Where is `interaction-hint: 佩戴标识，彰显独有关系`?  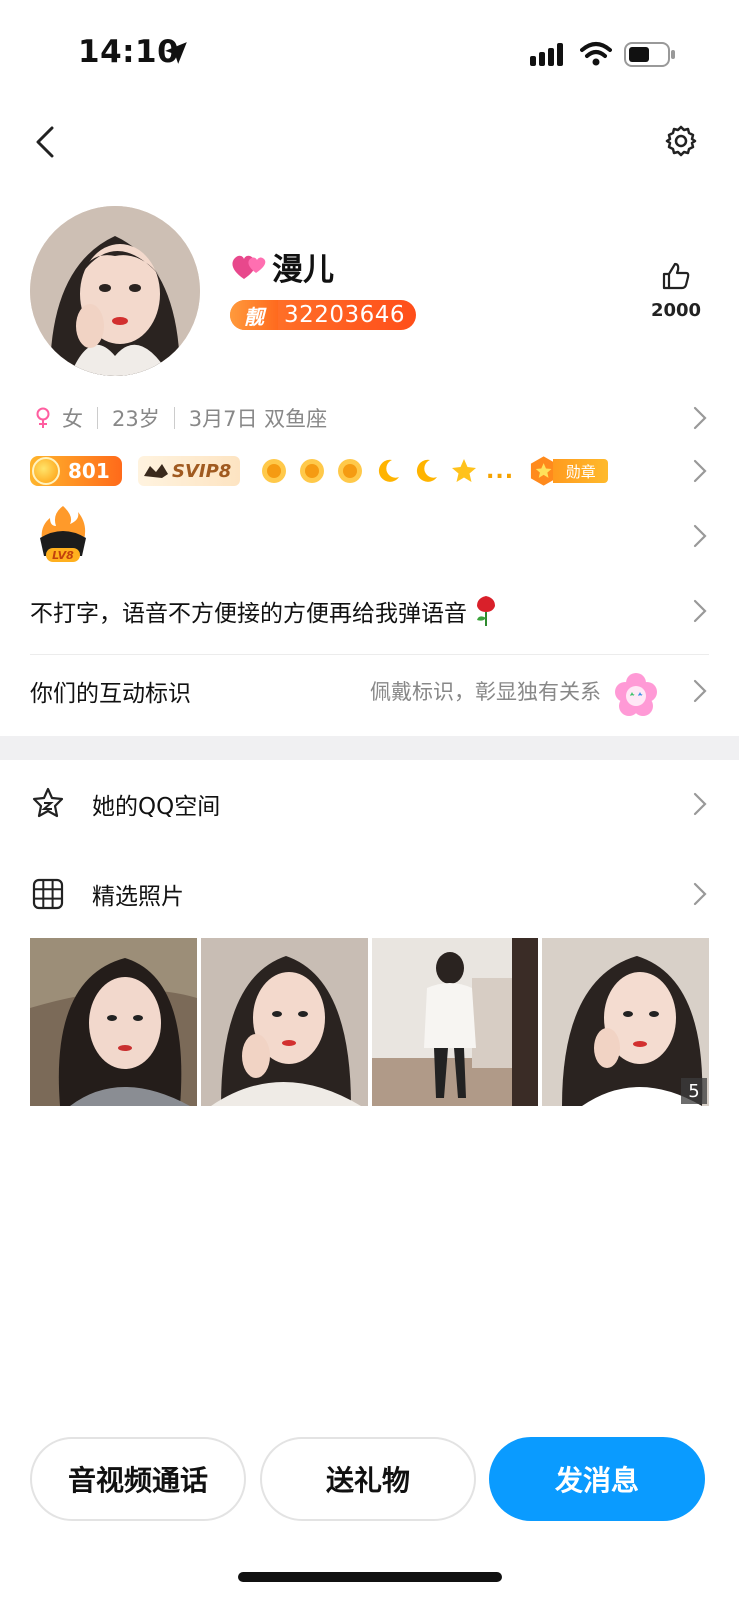
interaction-hint: 佩戴标识，彰显独有关系 is located at coordinates (485, 692).